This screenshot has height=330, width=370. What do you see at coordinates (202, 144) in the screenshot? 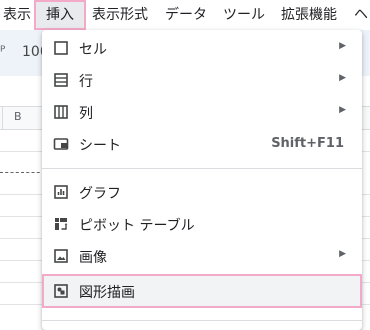
I see `menu-item-sheet: シート Shift+F11` at bounding box center [202, 144].